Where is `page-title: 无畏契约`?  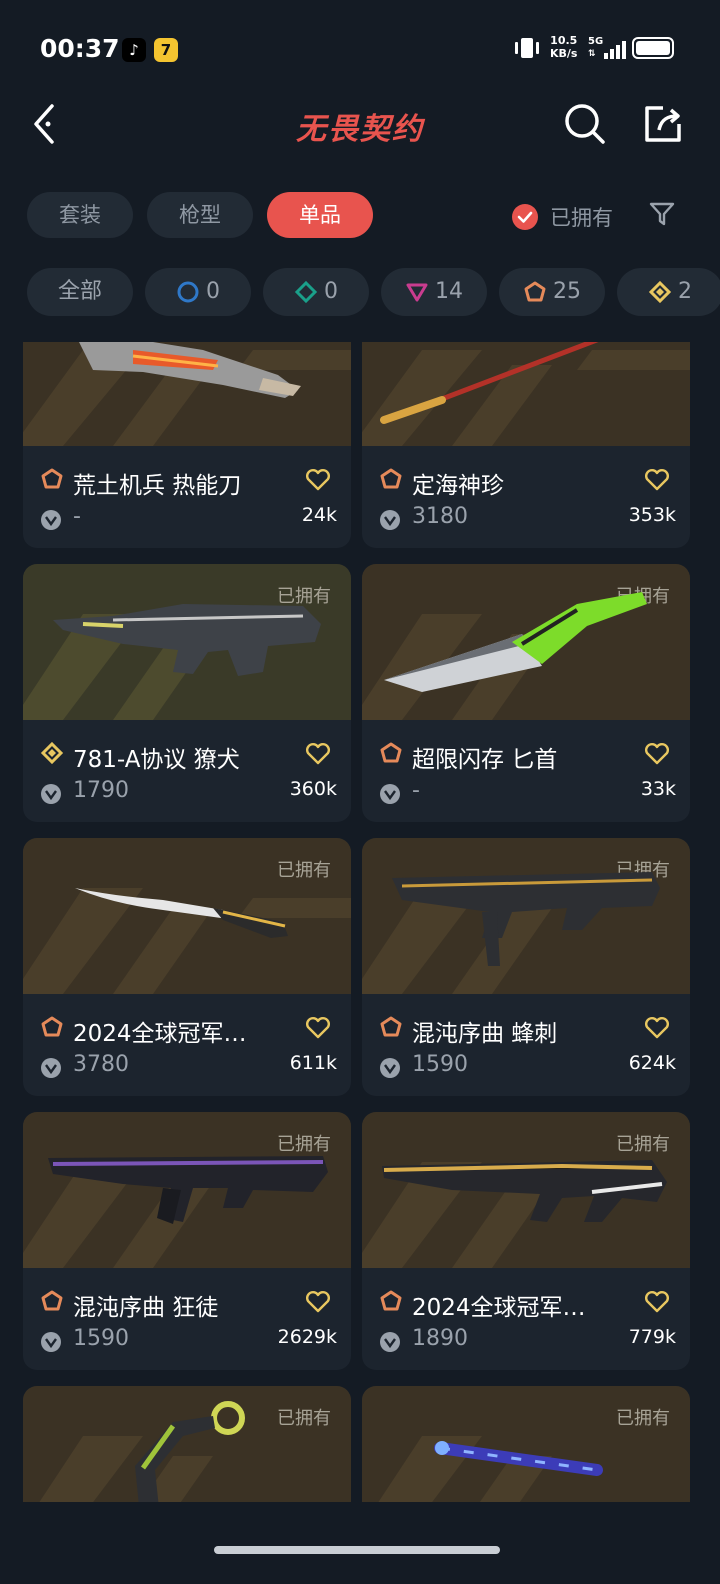 page-title: 无畏契约 is located at coordinates (360, 129).